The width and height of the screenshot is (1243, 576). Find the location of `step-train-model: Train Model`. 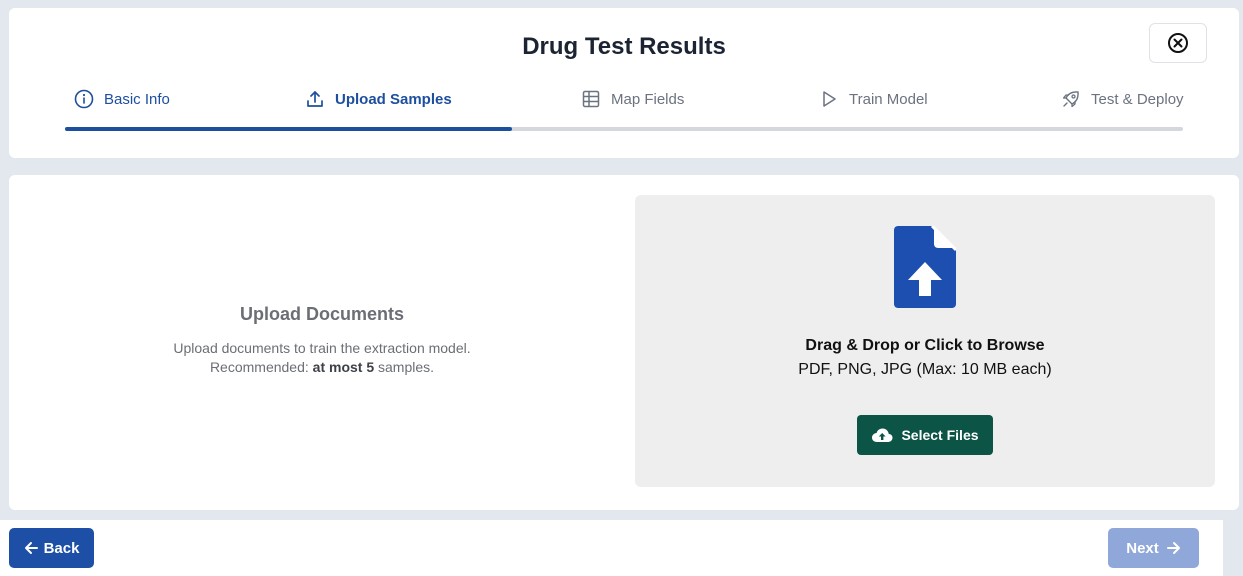

step-train-model: Train Model is located at coordinates (873, 99).